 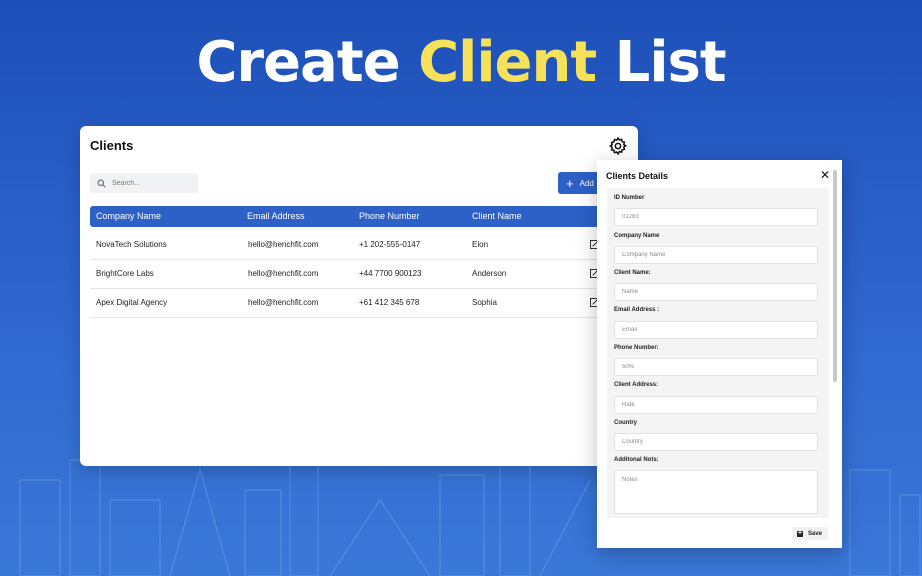 What do you see at coordinates (637, 176) in the screenshot?
I see `panel-title: Clients Details` at bounding box center [637, 176].